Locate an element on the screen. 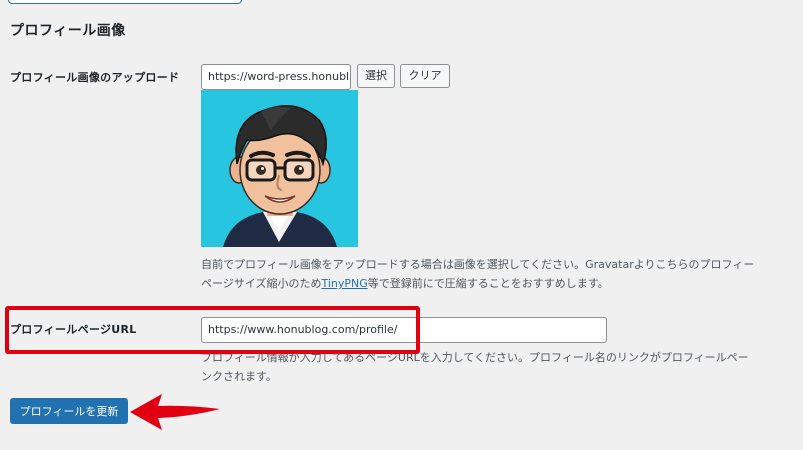  avatar-illustration is located at coordinates (280, 176).